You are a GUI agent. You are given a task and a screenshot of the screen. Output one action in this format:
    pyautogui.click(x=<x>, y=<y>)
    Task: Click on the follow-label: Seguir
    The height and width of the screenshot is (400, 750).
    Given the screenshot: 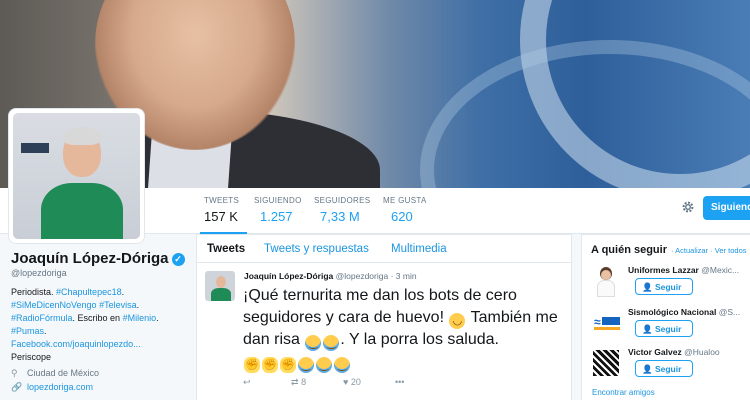 What is the action you would take?
    pyautogui.click(x=668, y=369)
    